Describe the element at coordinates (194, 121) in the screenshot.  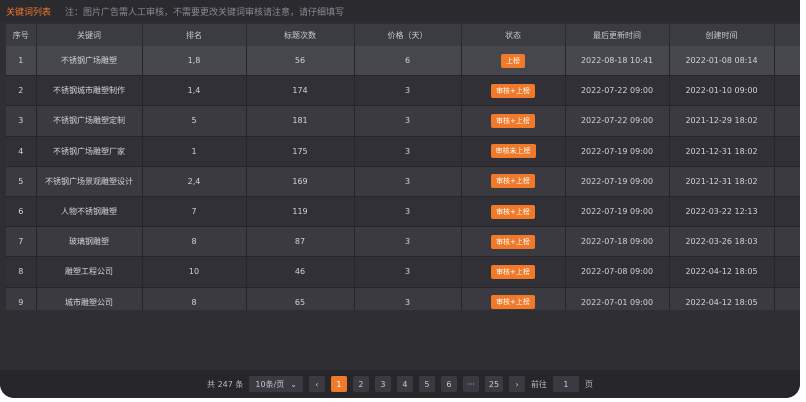
I see `cell-rank: 5` at that location.